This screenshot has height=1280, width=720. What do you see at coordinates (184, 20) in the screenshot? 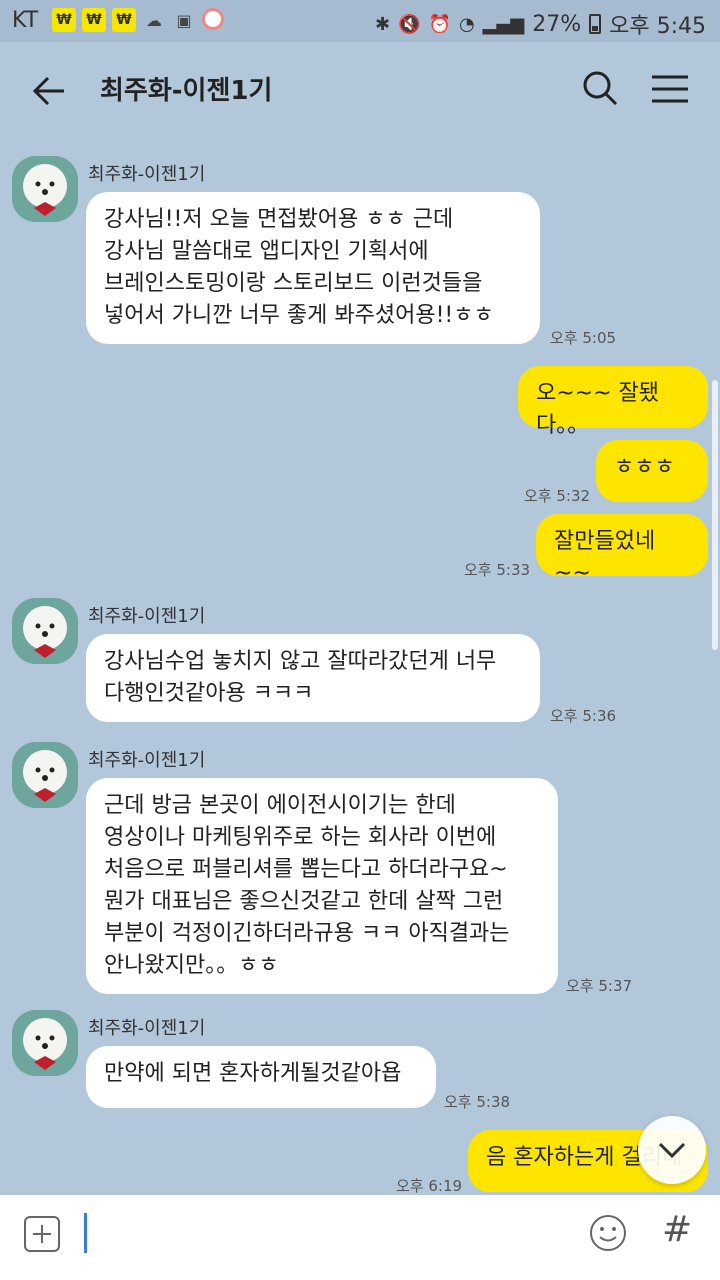
I see `image-icon: ▣` at bounding box center [184, 20].